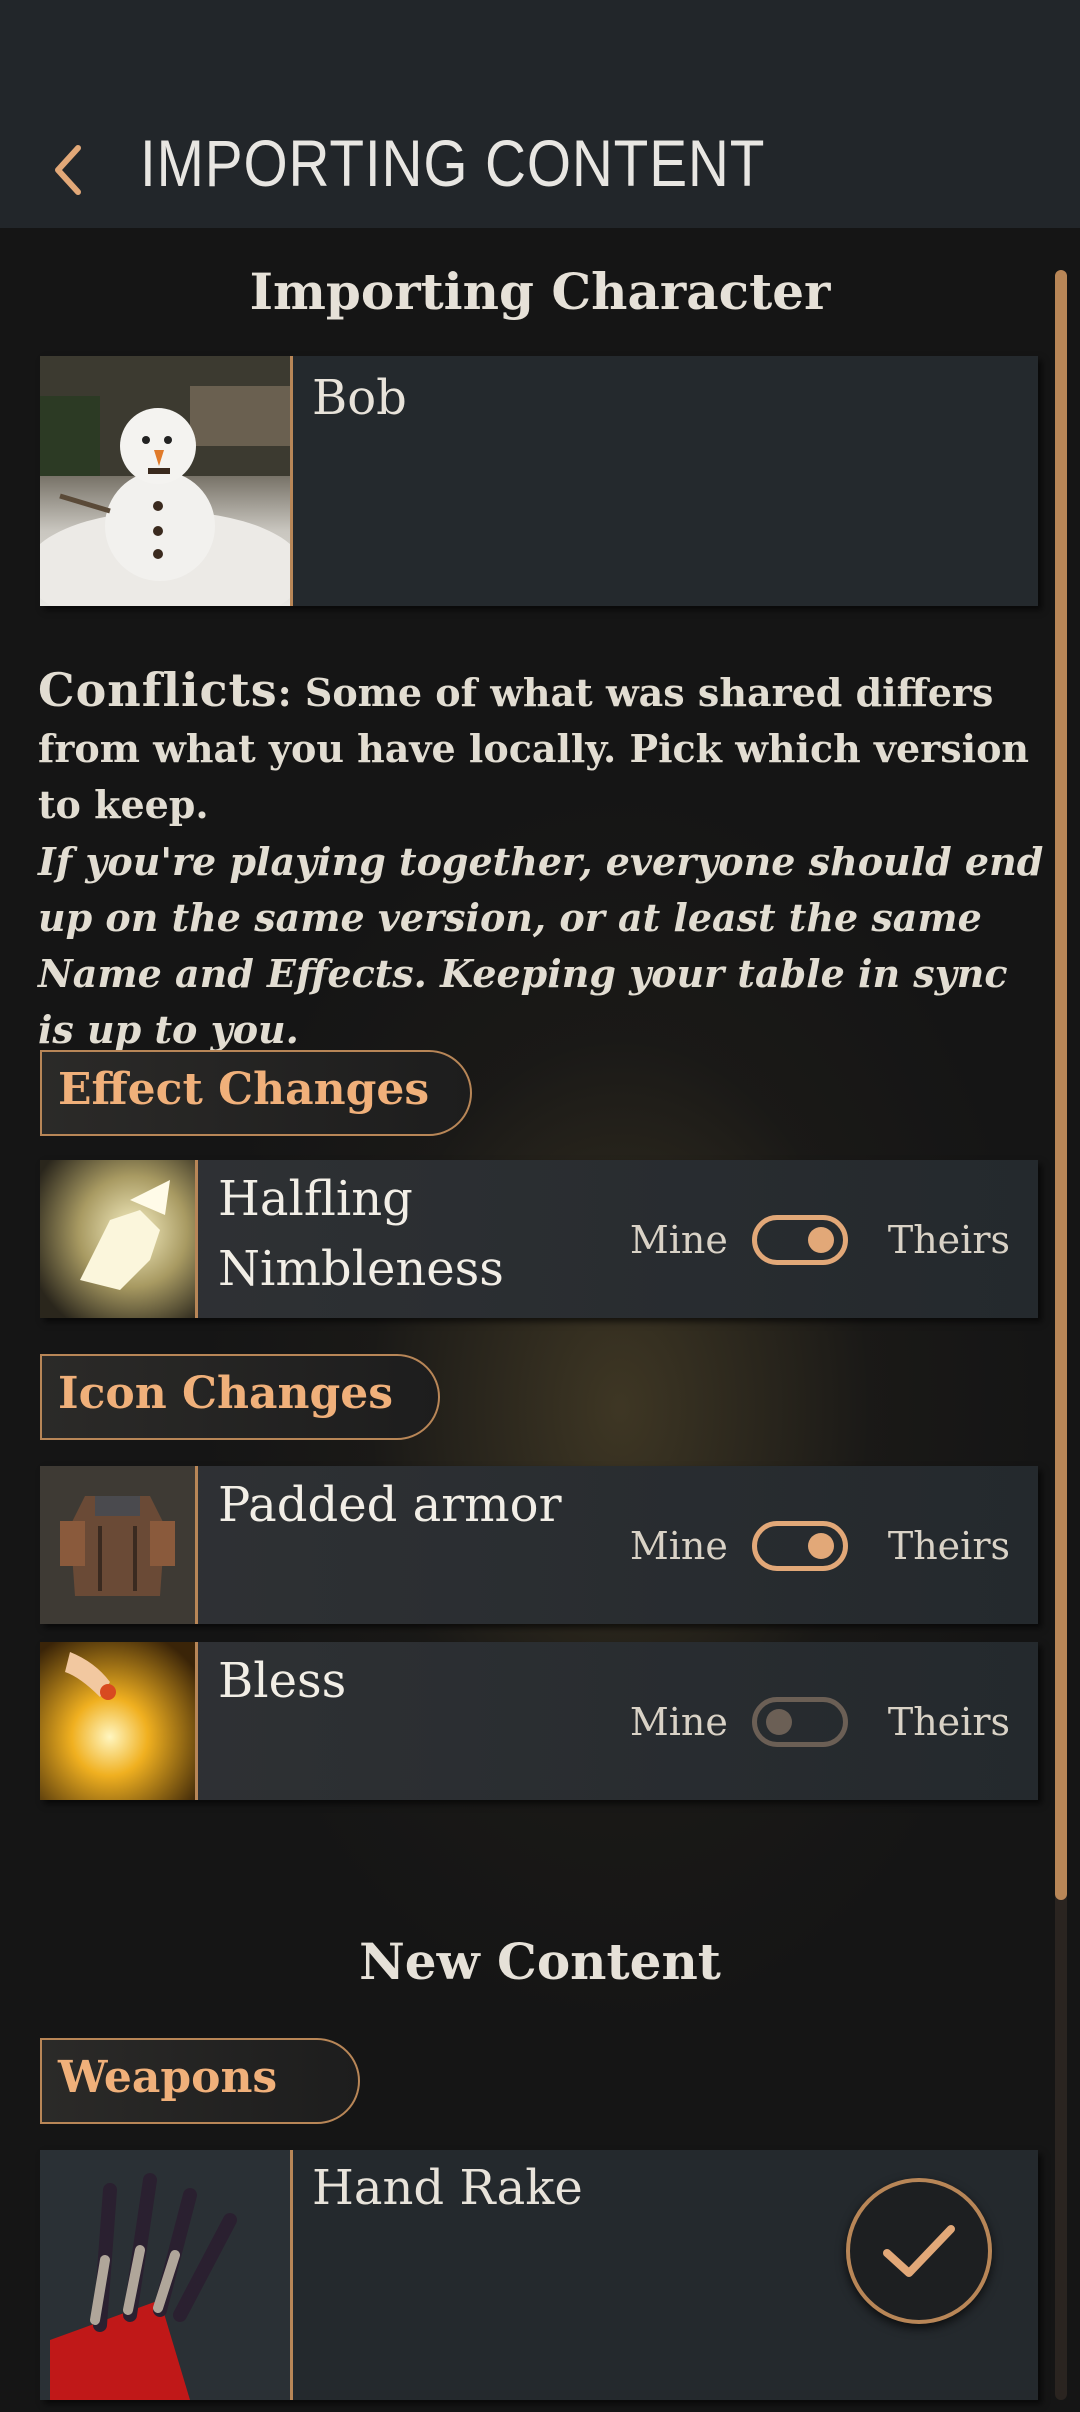  What do you see at coordinates (539, 1545) in the screenshot?
I see `conflict-row-padded-armor: Padded armor Mine Theirs` at bounding box center [539, 1545].